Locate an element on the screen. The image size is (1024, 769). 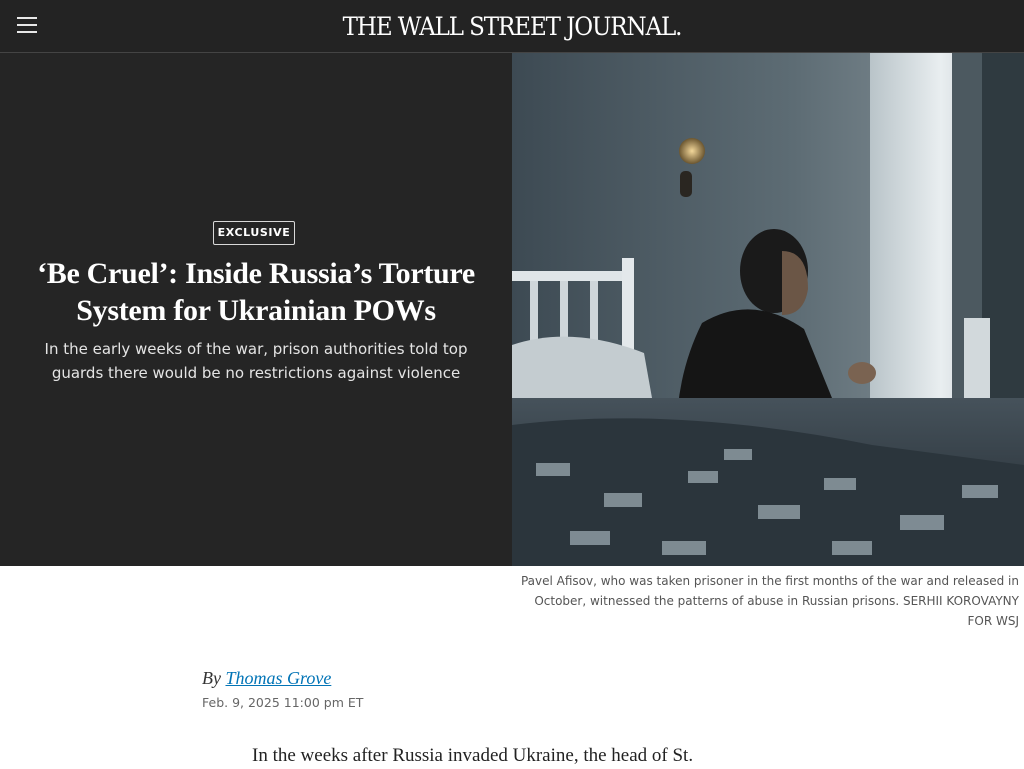
hamburger-menu-icon is located at coordinates (27, 25).